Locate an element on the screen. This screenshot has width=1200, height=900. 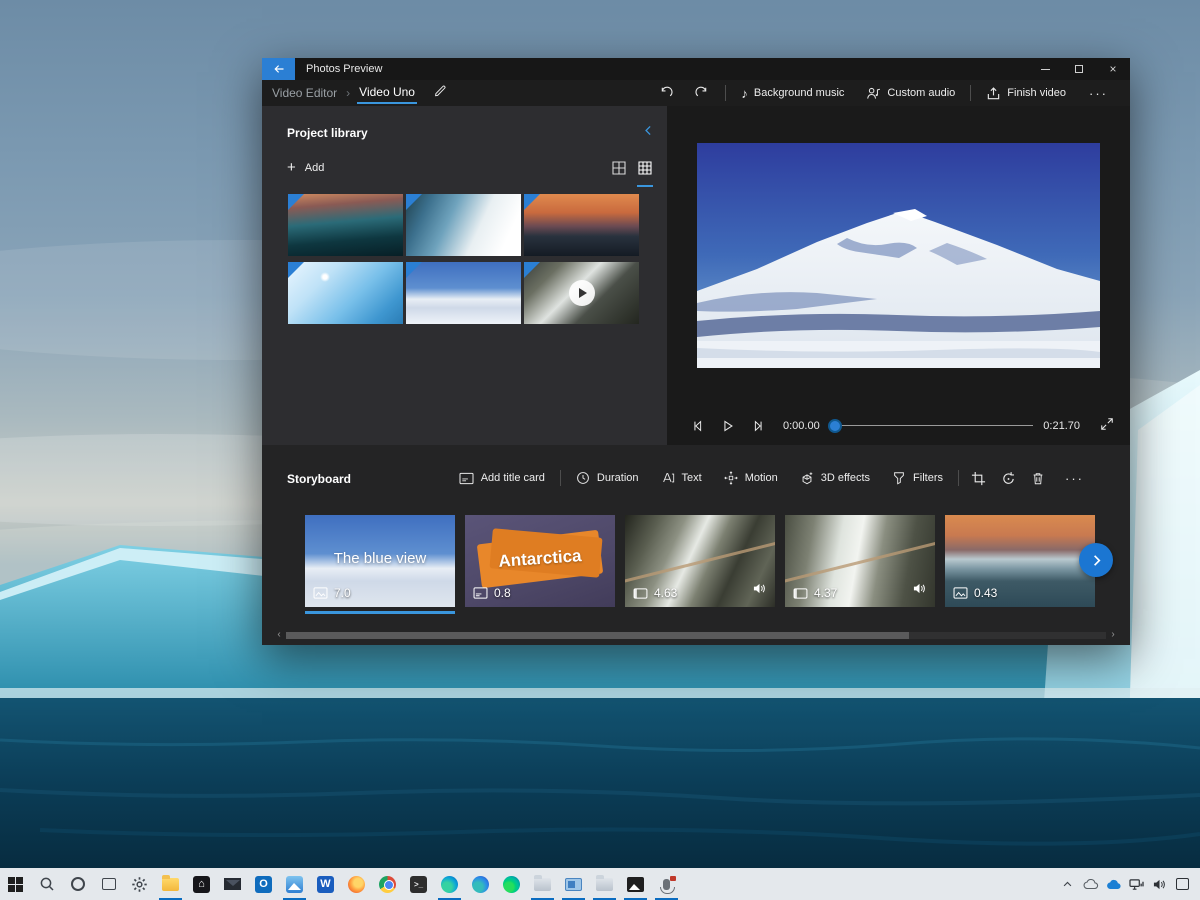
scrollbar-track is located at coordinates (696, 635).